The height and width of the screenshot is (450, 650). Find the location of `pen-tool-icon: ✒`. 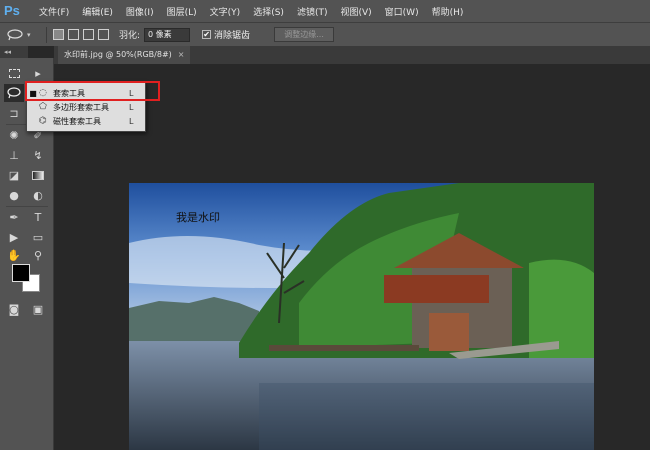

pen-tool-icon: ✒ is located at coordinates (14, 217).